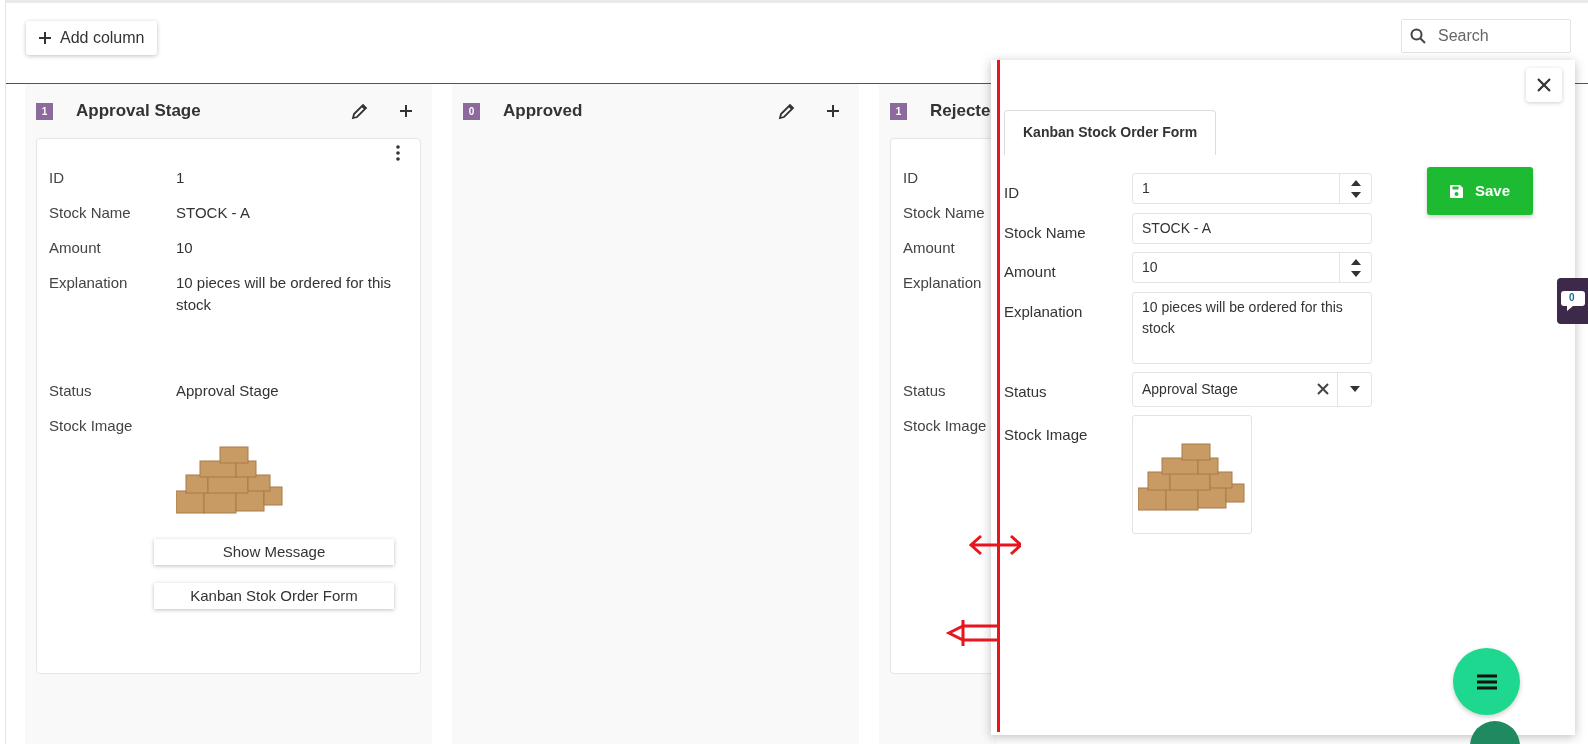  What do you see at coordinates (994, 545) in the screenshot?
I see `double-arrow-annotation` at bounding box center [994, 545].